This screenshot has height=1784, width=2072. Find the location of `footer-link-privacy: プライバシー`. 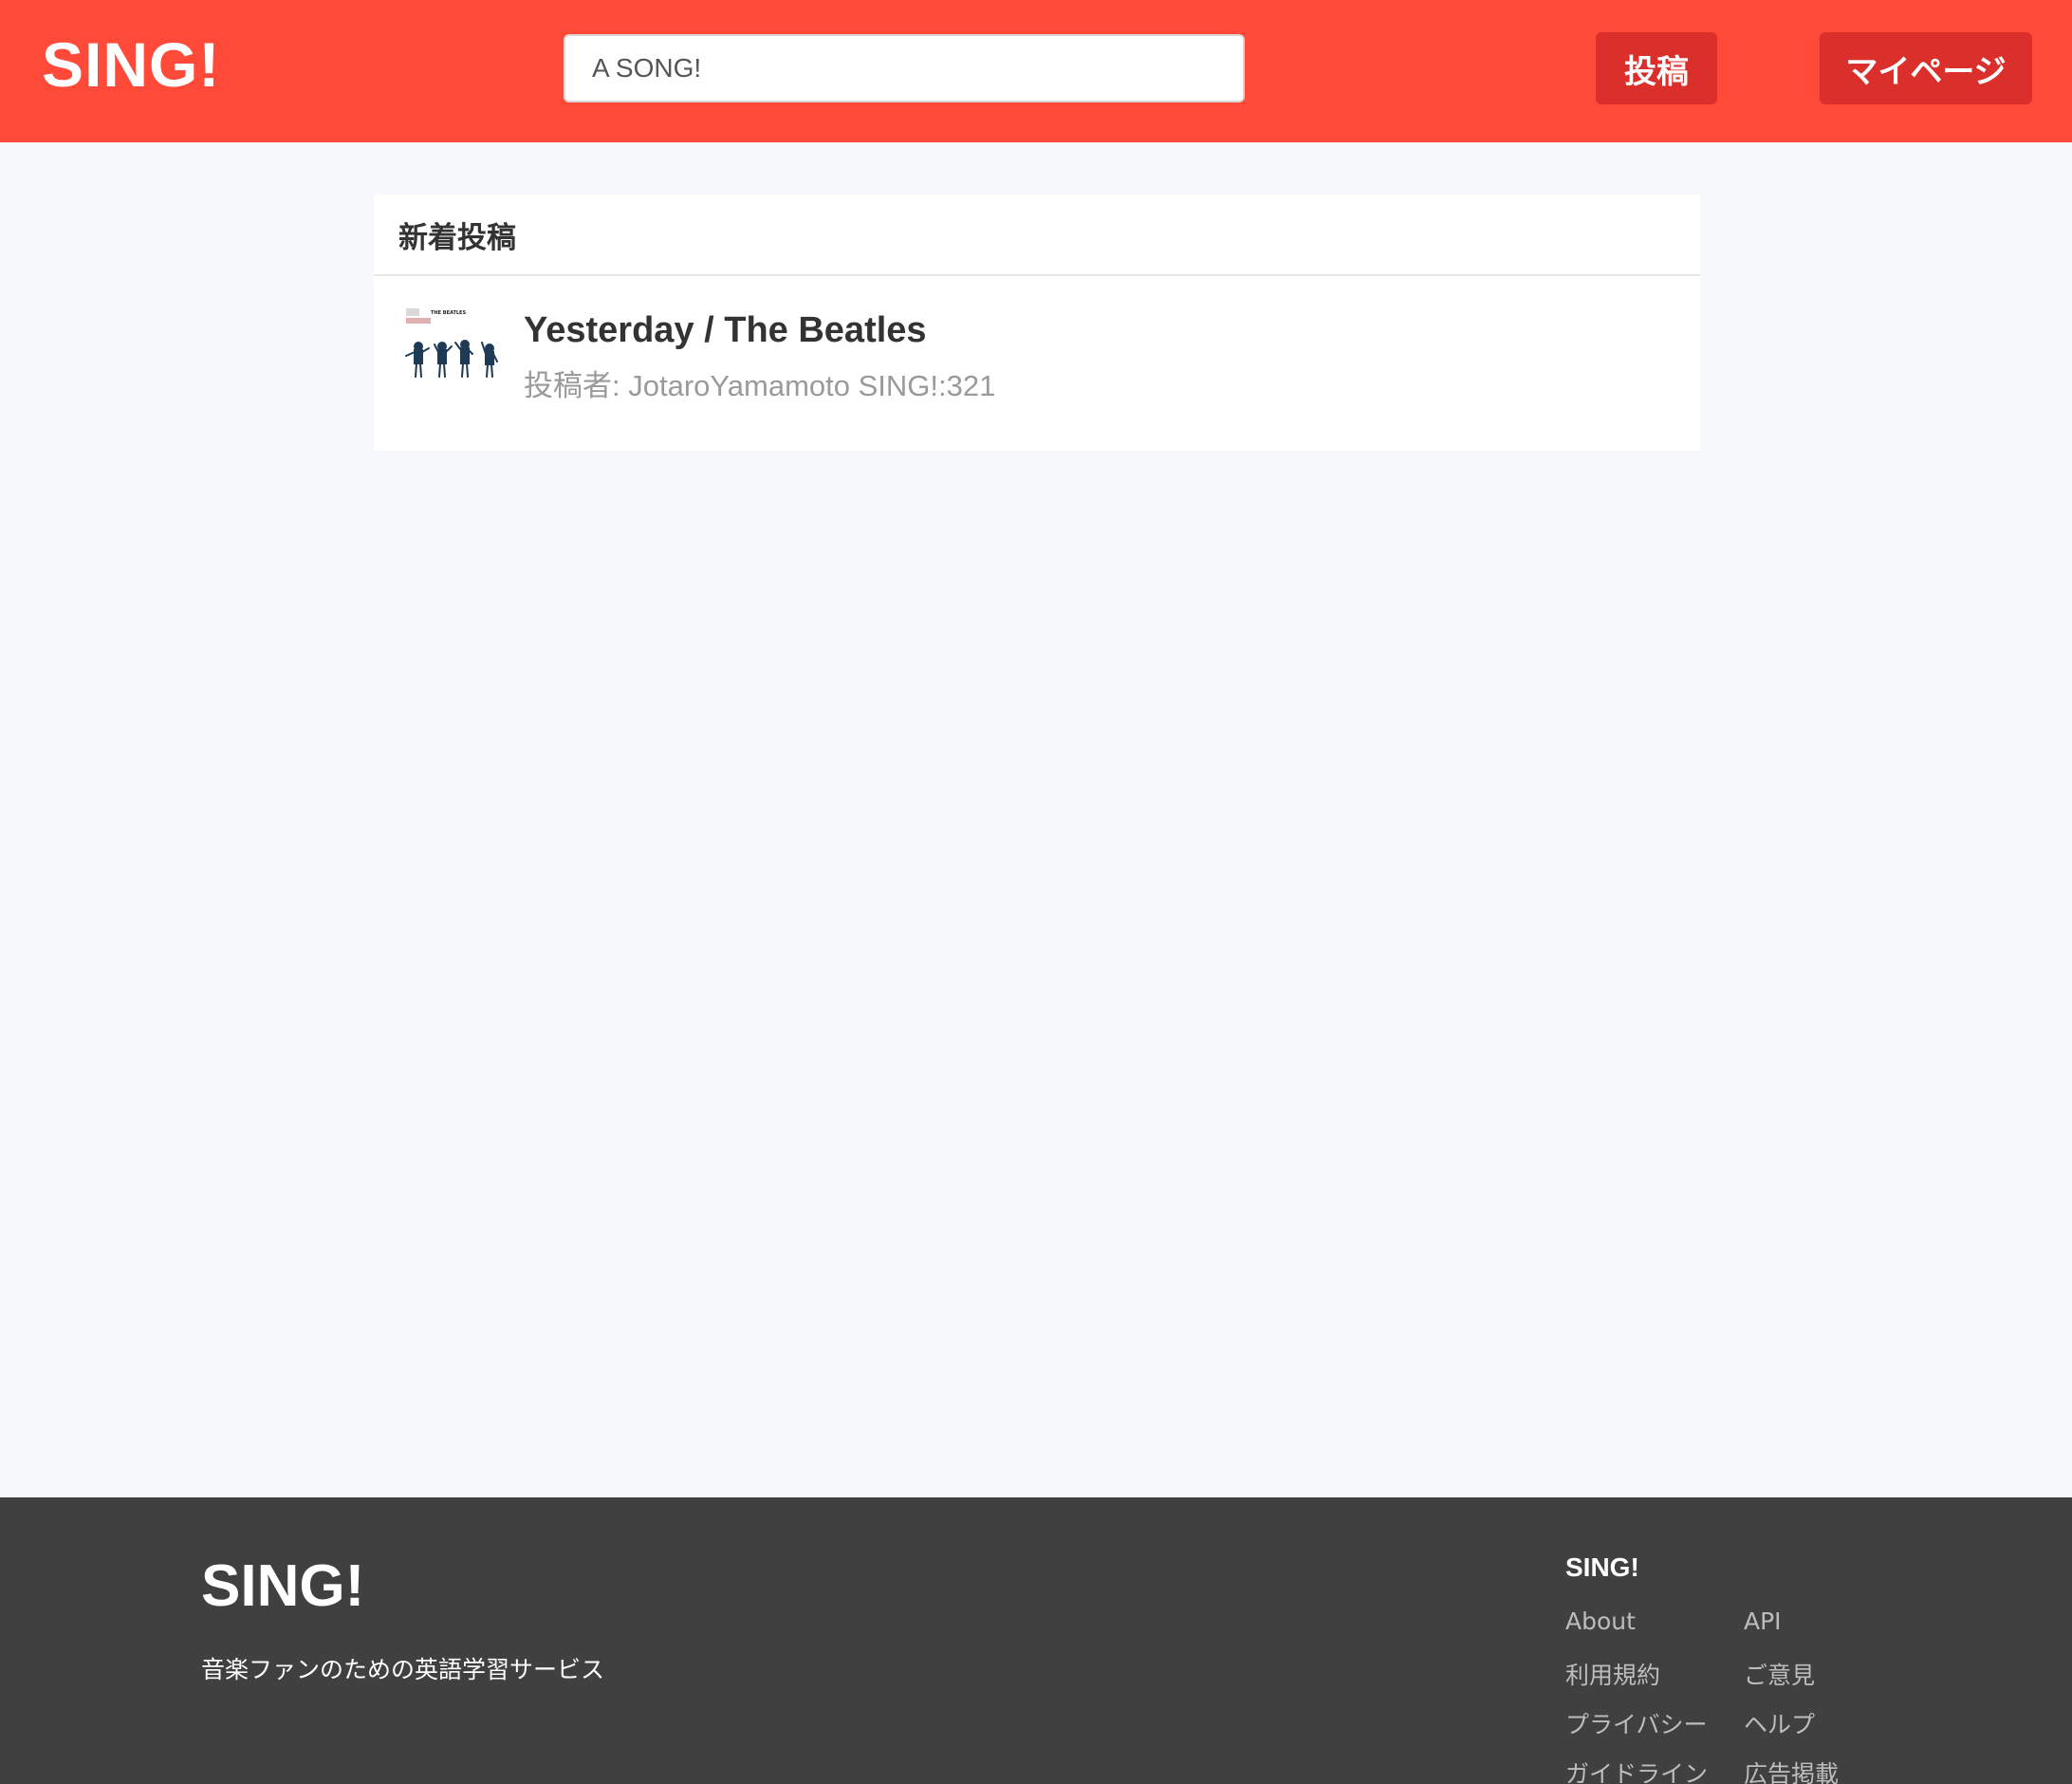

footer-link-privacy: プライバシー is located at coordinates (1636, 1723).